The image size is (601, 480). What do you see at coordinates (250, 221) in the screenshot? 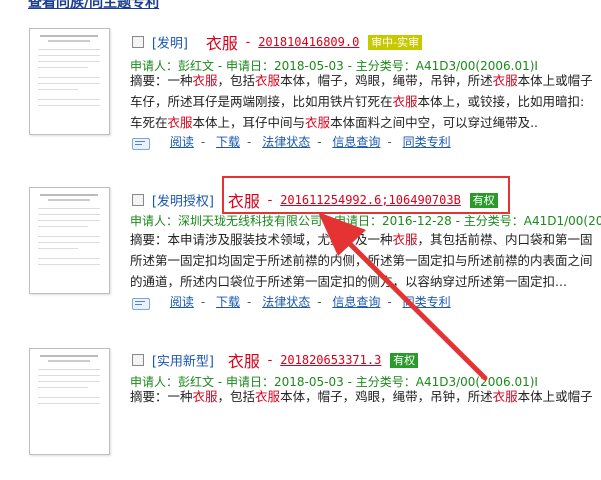
I see `applicant: 深圳天珑无线科技有限公司` at bounding box center [250, 221].